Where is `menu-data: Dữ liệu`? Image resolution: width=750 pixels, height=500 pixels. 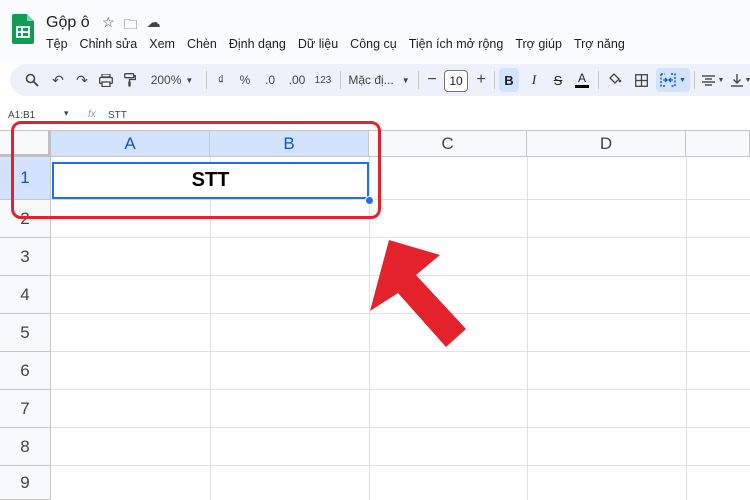 menu-data: Dữ liệu is located at coordinates (318, 44).